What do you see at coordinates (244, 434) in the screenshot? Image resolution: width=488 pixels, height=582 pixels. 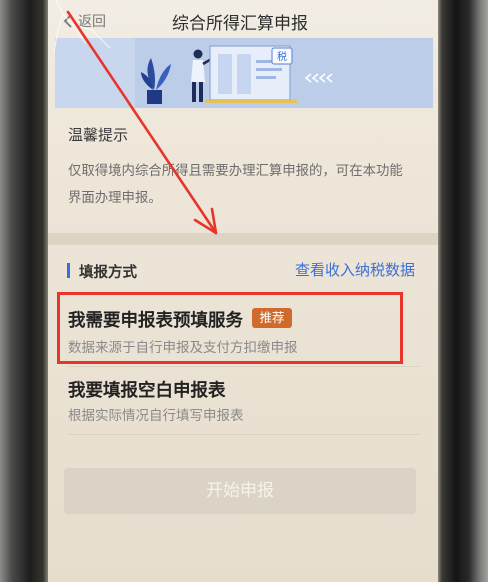 I see `option-separator` at bounding box center [244, 434].